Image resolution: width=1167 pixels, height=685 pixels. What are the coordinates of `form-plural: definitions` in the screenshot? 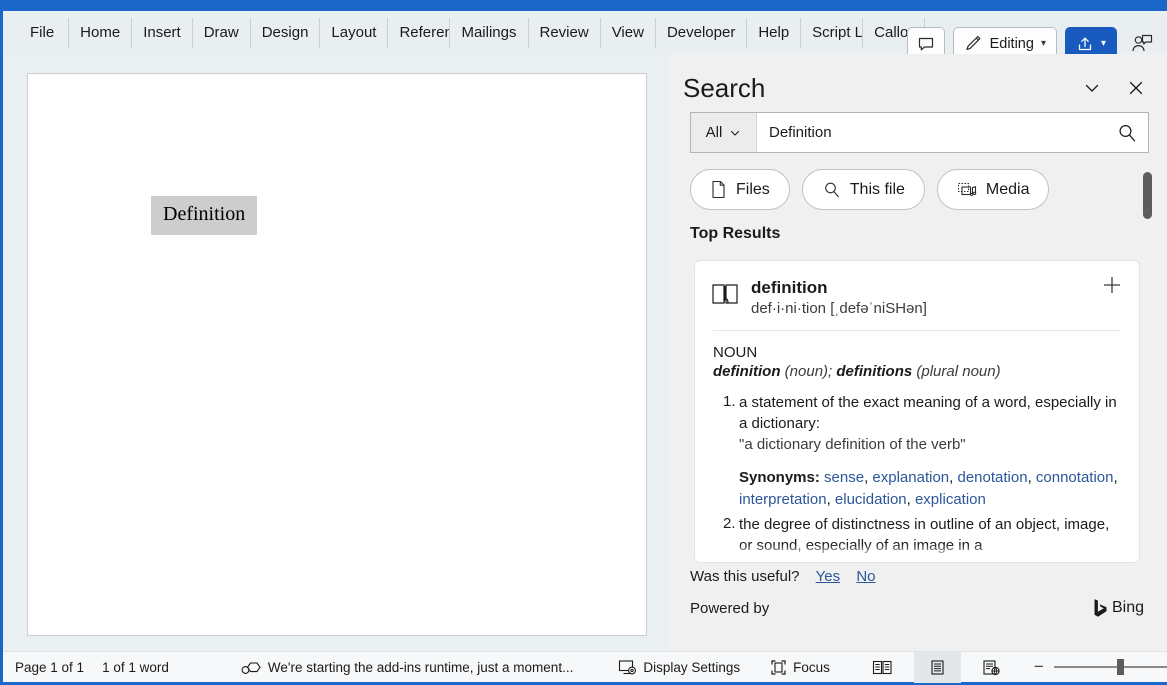 It's located at (874, 372).